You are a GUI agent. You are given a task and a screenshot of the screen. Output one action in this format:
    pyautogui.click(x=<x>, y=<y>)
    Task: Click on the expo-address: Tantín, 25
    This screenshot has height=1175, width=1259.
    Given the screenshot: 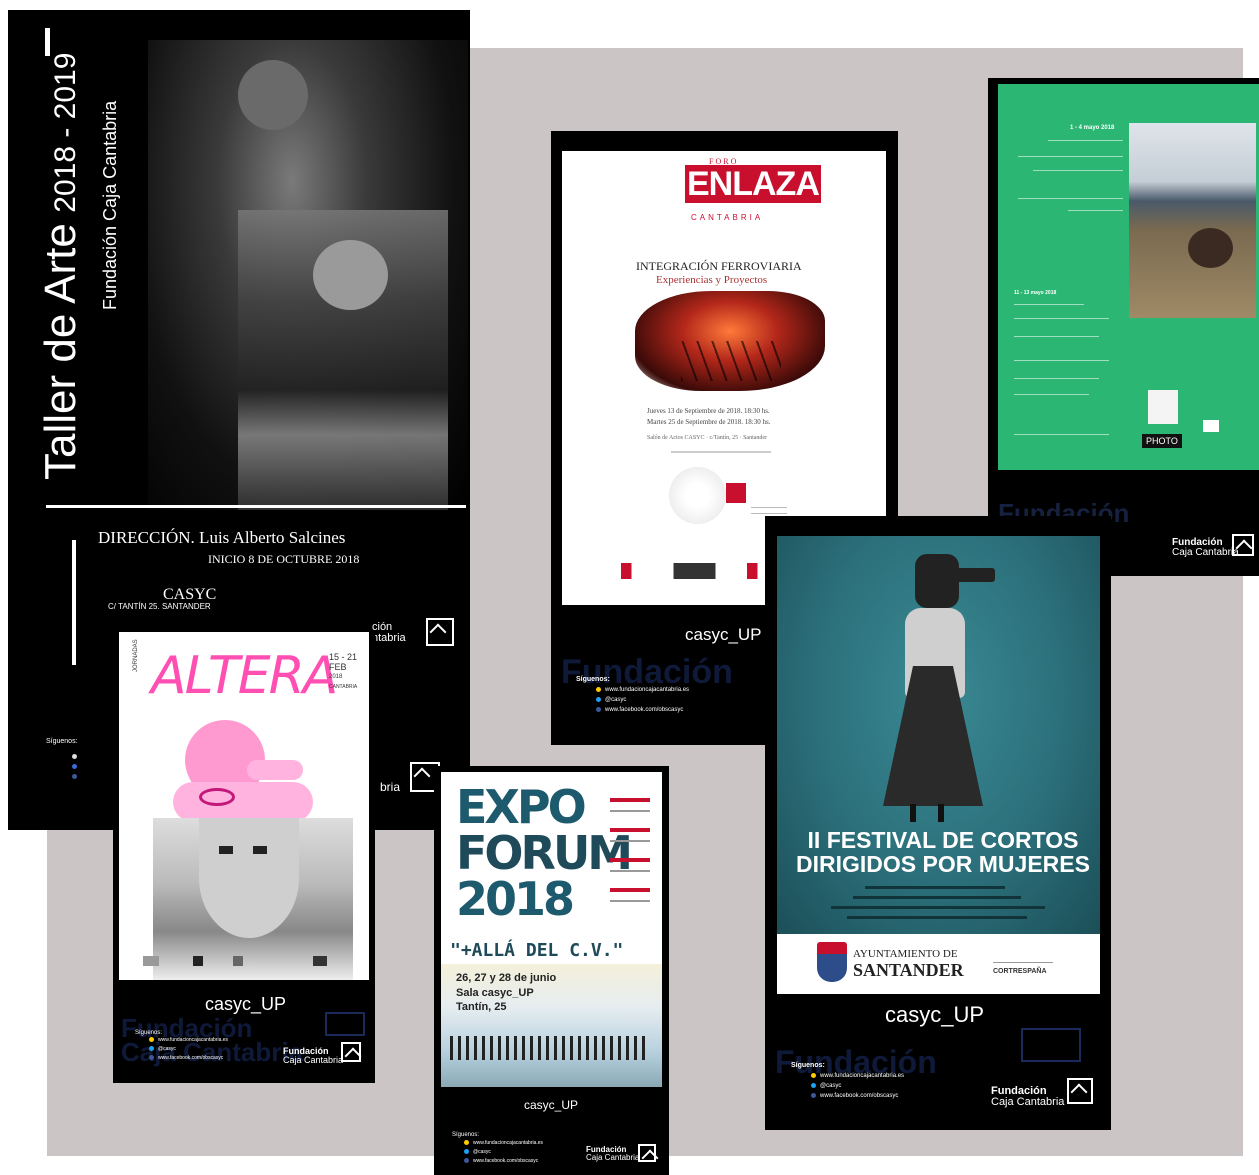 What is the action you would take?
    pyautogui.click(x=481, y=1007)
    